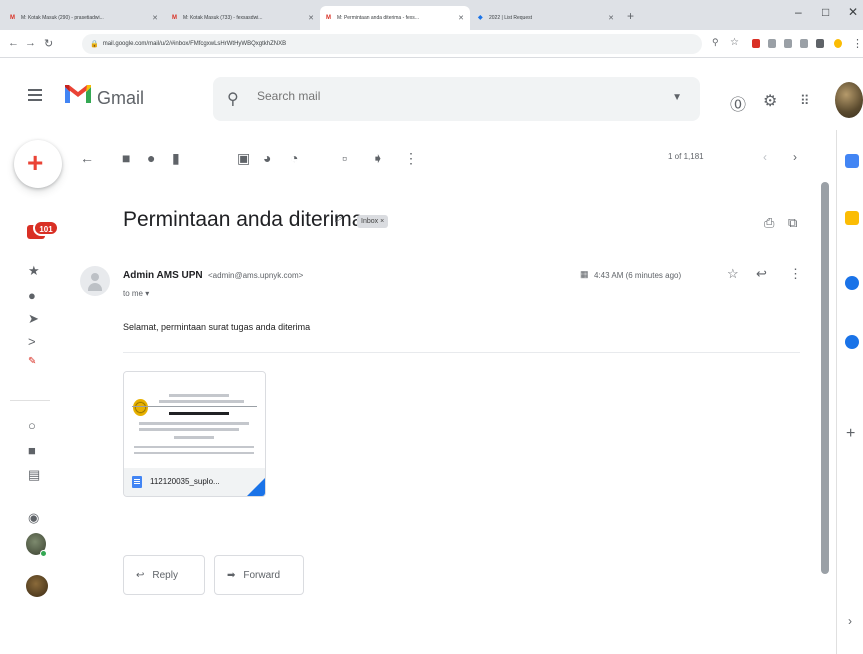 Image resolution: width=863 pixels, height=654 pixels. What do you see at coordinates (95, 281) in the screenshot?
I see `sender-avatar` at bounding box center [95, 281].